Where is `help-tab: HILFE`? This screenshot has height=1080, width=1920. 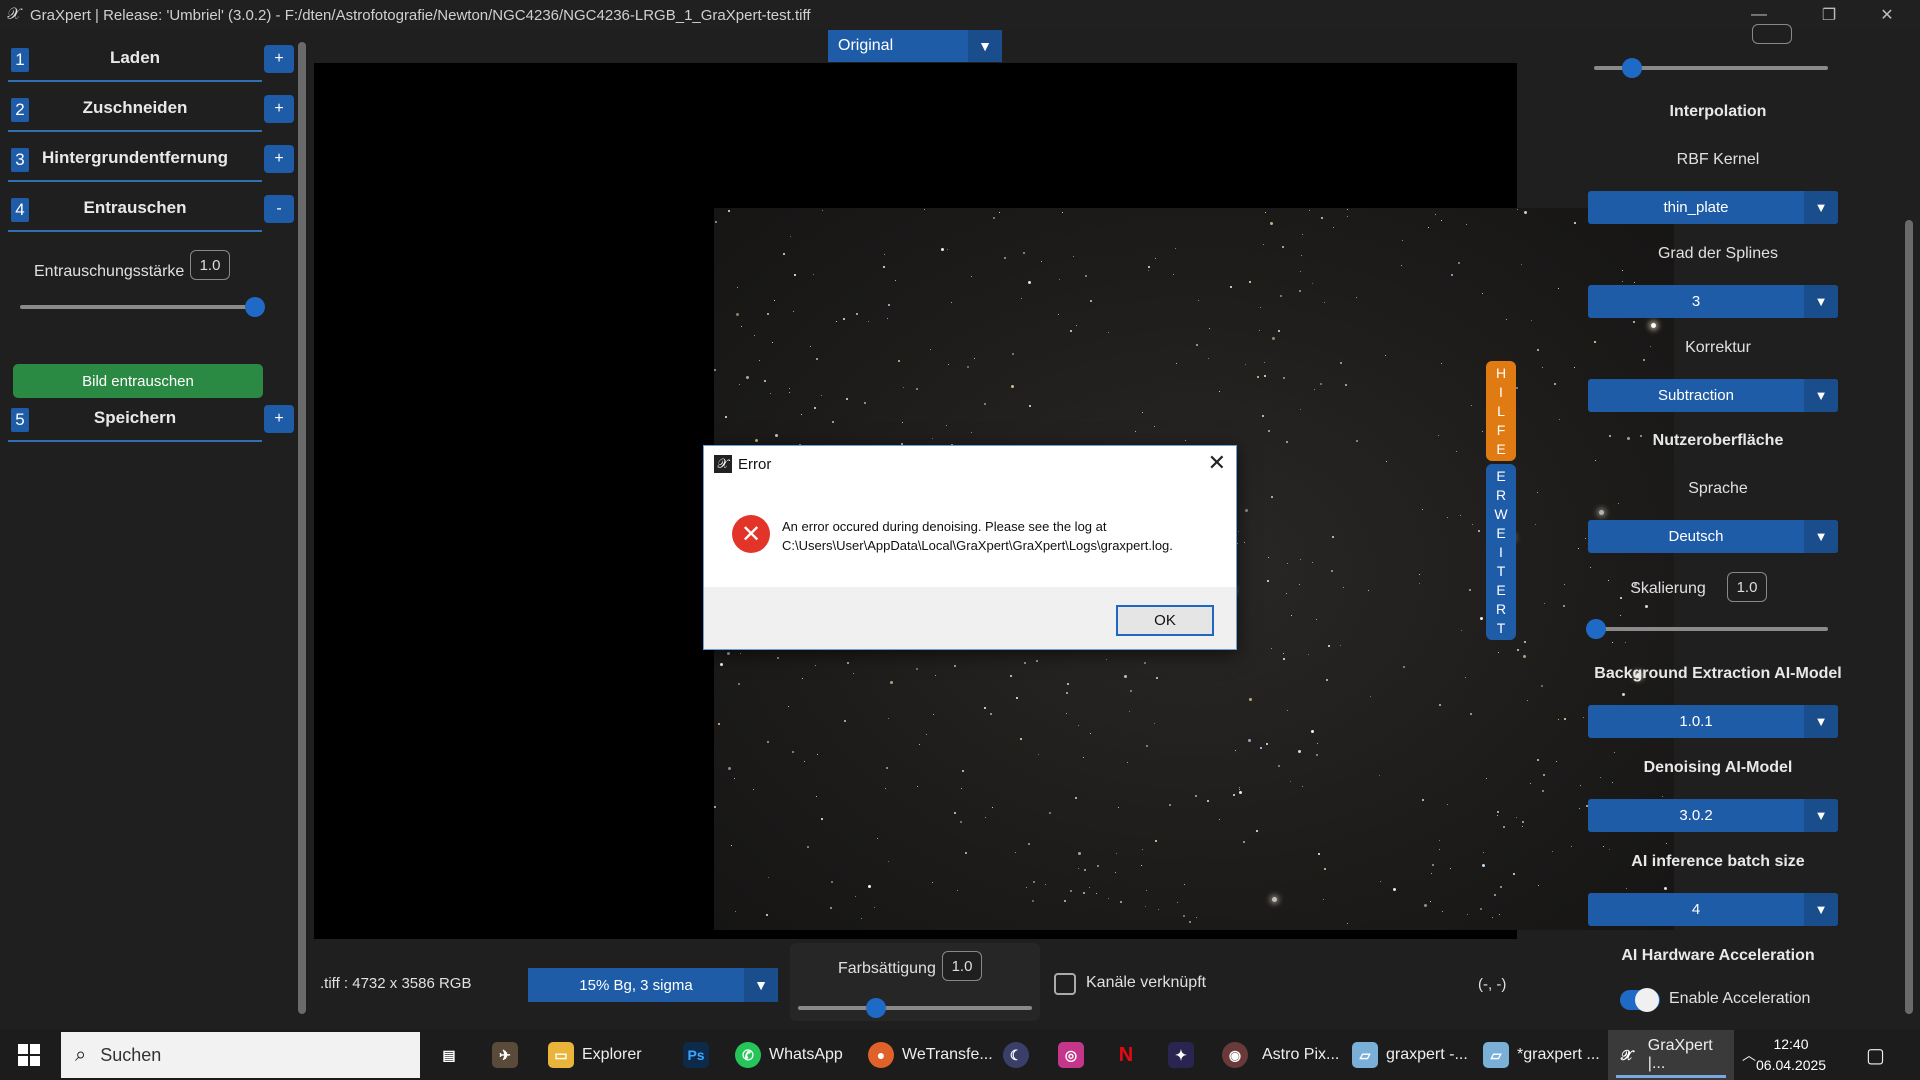 help-tab: HILFE is located at coordinates (1501, 411).